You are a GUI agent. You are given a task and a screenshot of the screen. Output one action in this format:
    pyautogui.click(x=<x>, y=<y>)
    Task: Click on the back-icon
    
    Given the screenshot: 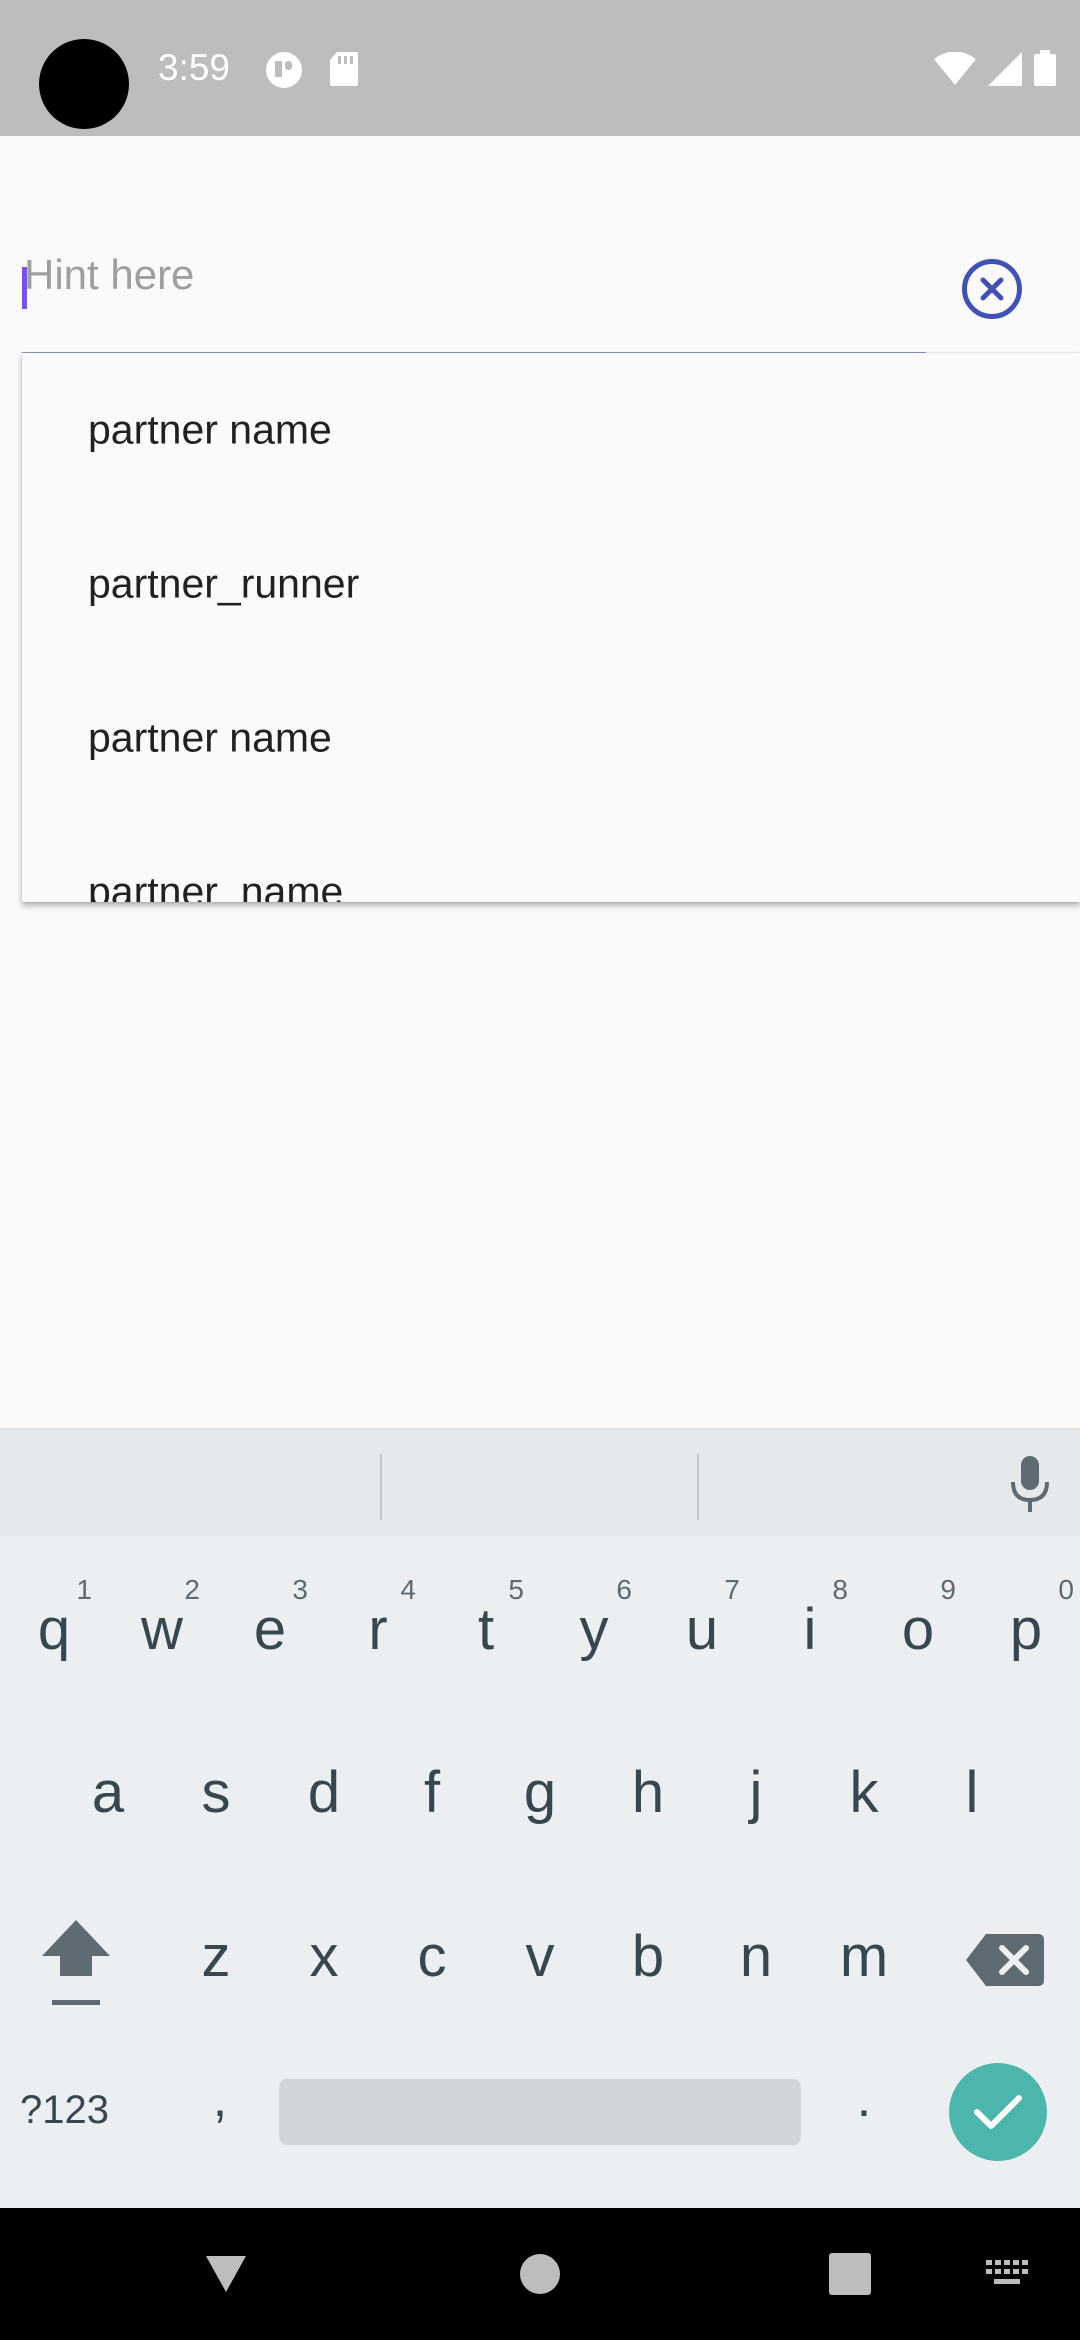 What is the action you would take?
    pyautogui.click(x=226, y=2274)
    